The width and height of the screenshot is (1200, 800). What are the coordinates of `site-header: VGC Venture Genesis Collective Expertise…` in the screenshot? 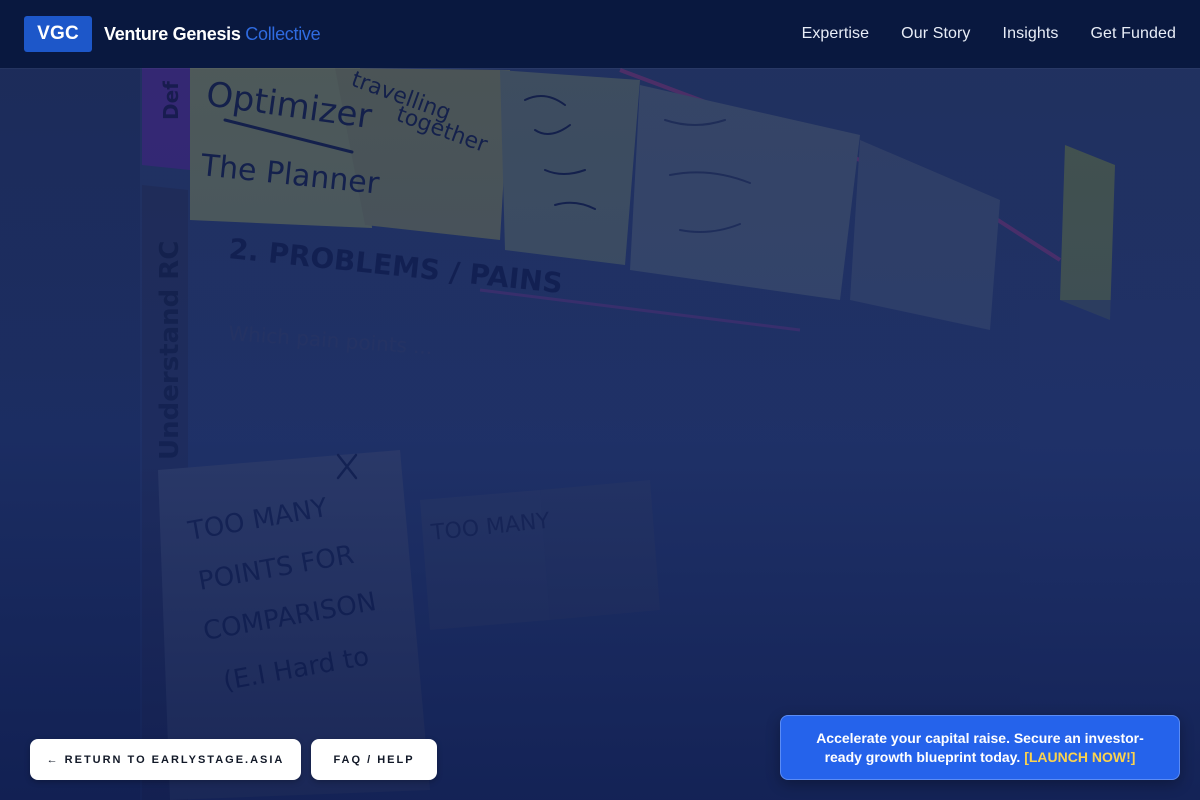 It's located at (600, 34).